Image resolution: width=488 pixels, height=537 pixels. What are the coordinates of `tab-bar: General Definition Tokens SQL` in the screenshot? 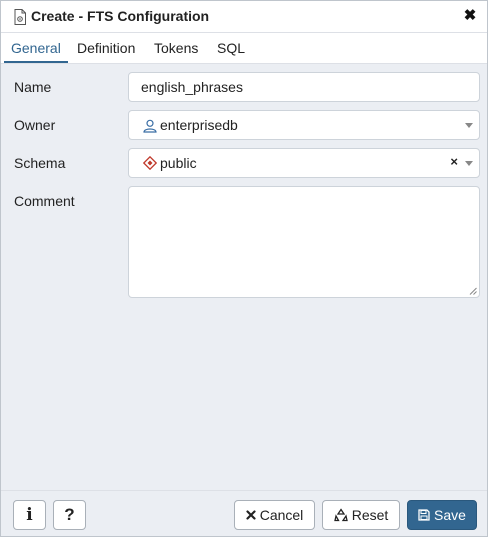 It's located at (244, 48).